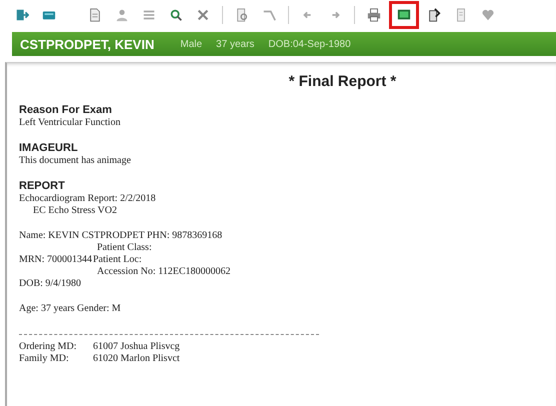 The image size is (556, 406). Describe the element at coordinates (122, 15) in the screenshot. I see `person-icon` at that location.